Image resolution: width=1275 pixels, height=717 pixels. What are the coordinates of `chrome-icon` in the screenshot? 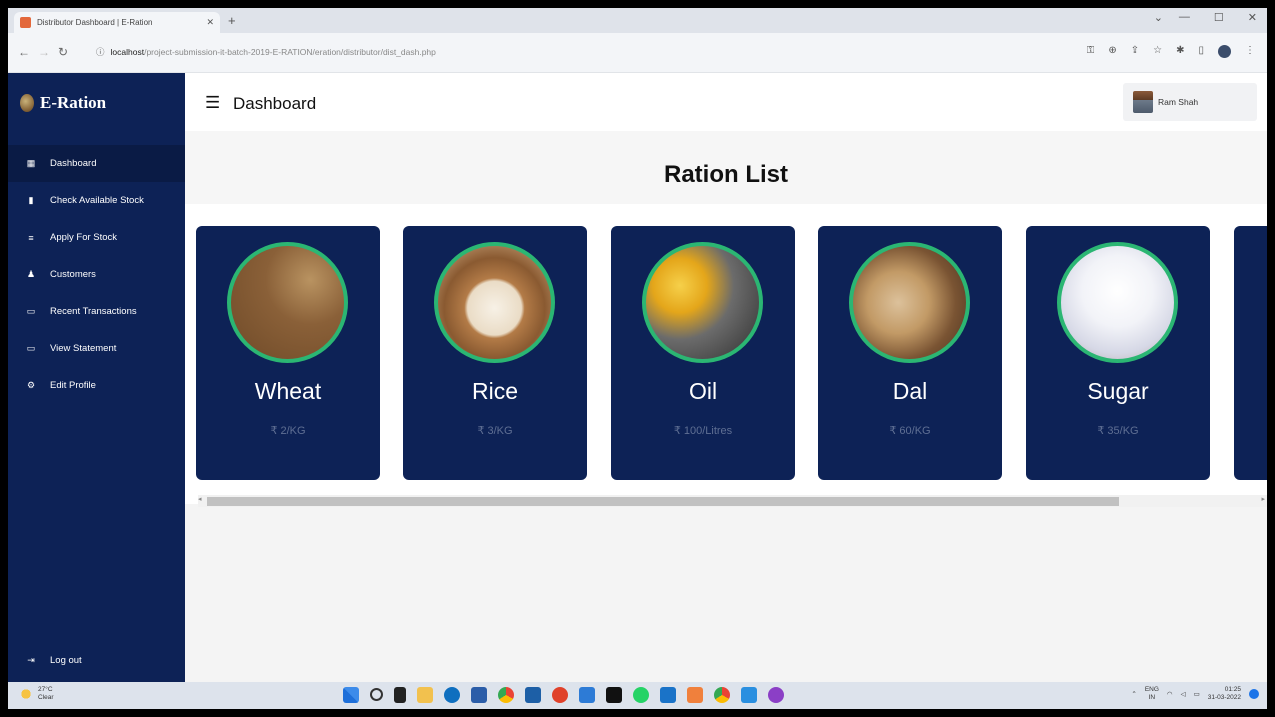 It's located at (506, 695).